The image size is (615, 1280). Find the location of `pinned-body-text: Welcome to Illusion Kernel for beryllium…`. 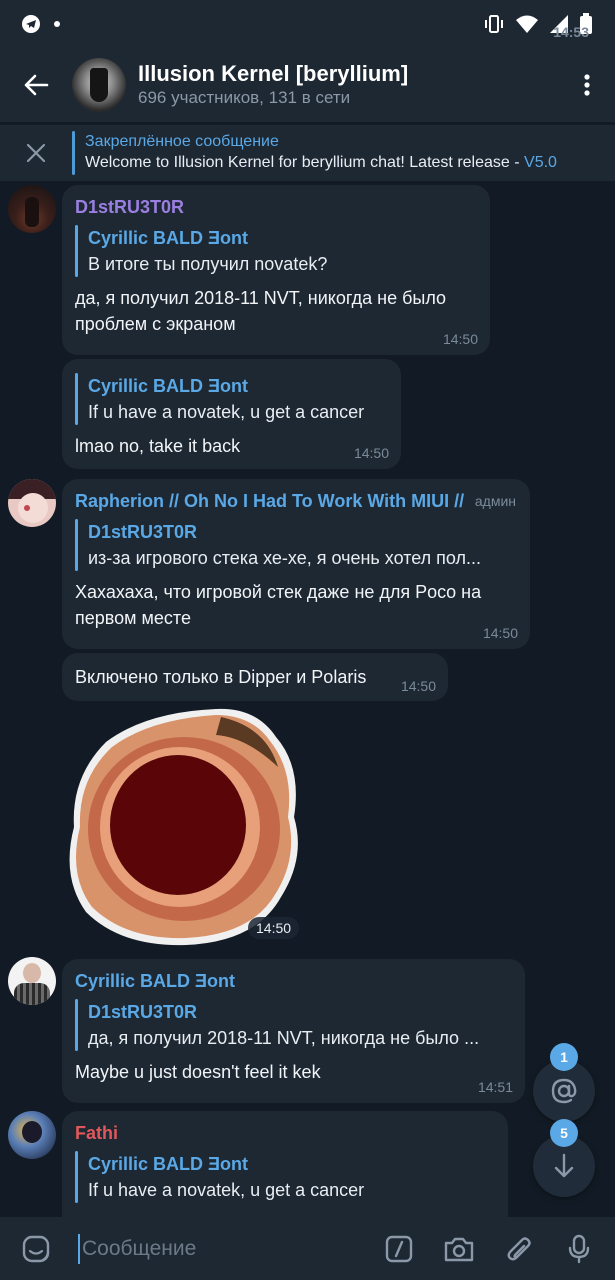

pinned-body-text: Welcome to Illusion Kernel for beryllium… is located at coordinates (305, 162).